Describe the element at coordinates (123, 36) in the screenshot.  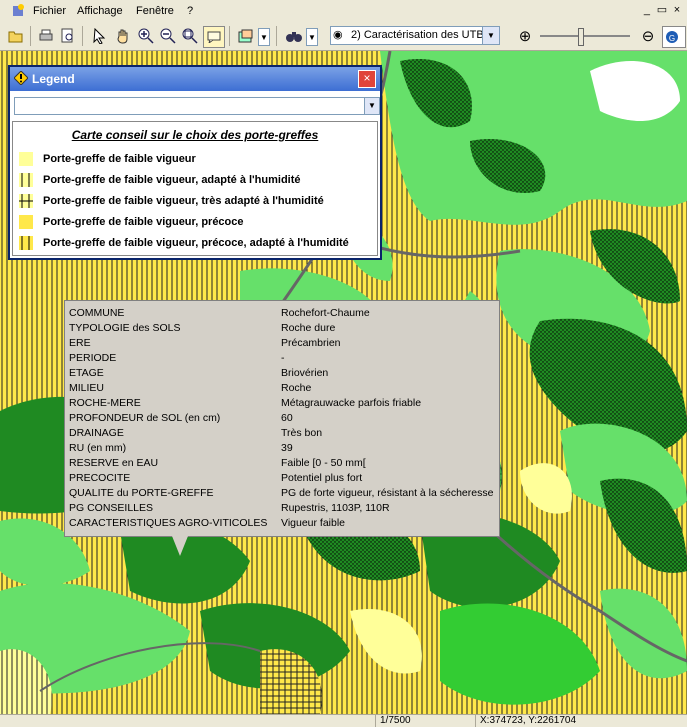
I see `pan-hand-icon` at that location.